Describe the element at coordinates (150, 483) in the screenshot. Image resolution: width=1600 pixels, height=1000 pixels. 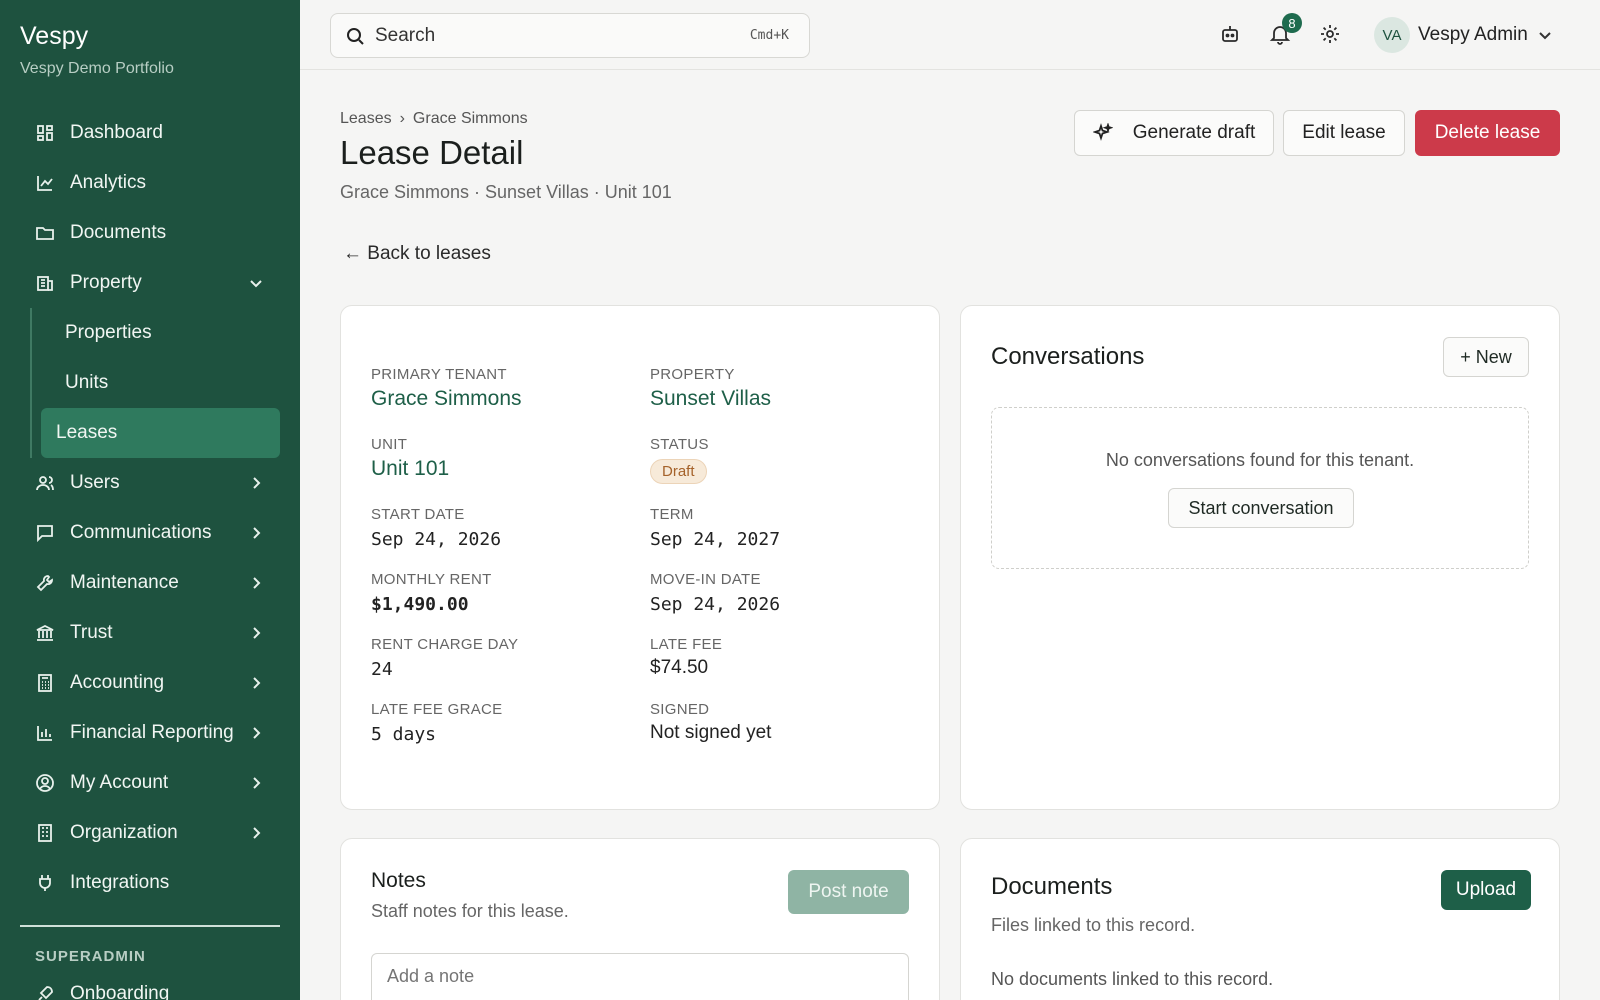
I see `sidebar-item-users: Users` at that location.